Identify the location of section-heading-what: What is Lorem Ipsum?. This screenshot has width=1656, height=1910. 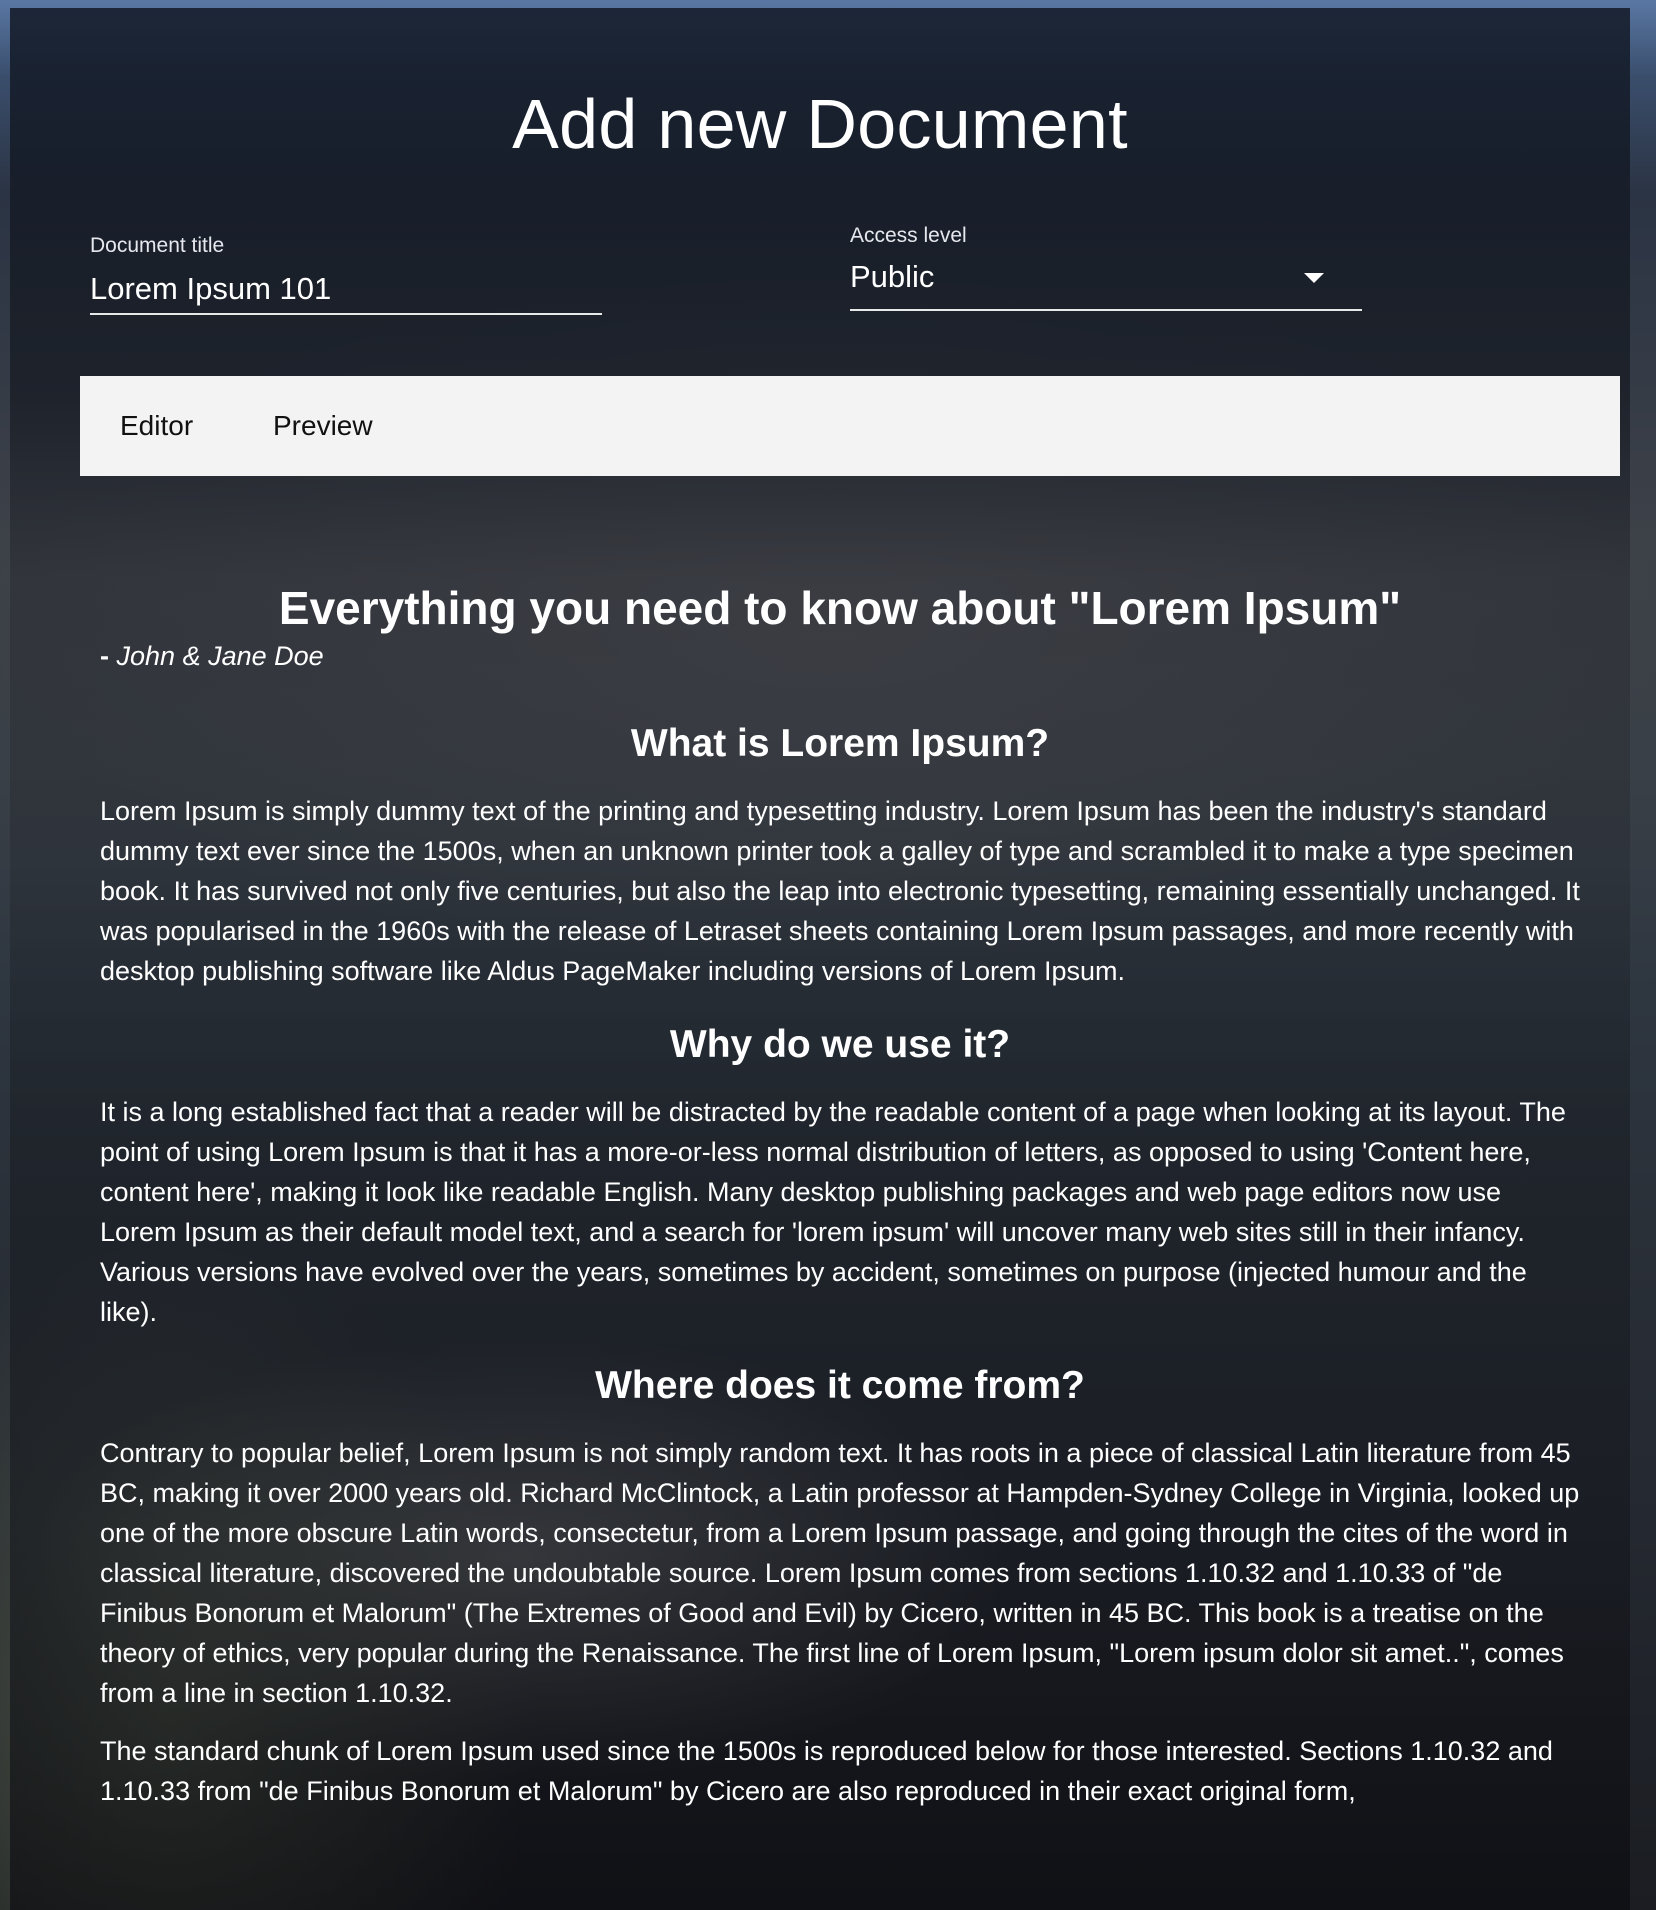
(840, 743).